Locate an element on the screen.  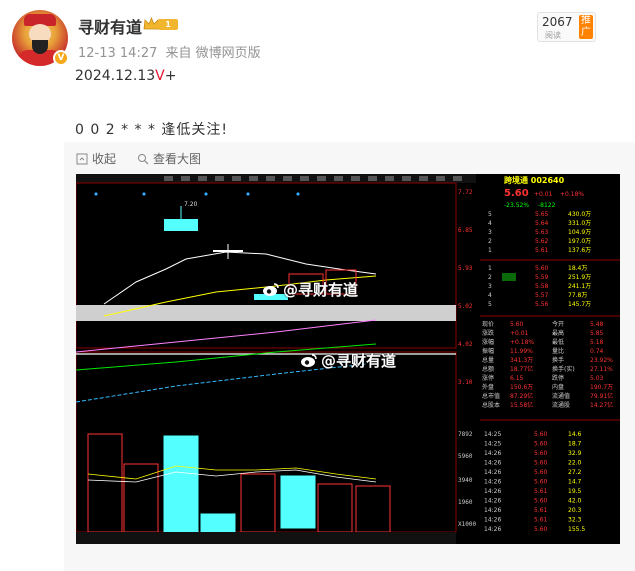
tick-volume: 155.5 is located at coordinates (576, 529).